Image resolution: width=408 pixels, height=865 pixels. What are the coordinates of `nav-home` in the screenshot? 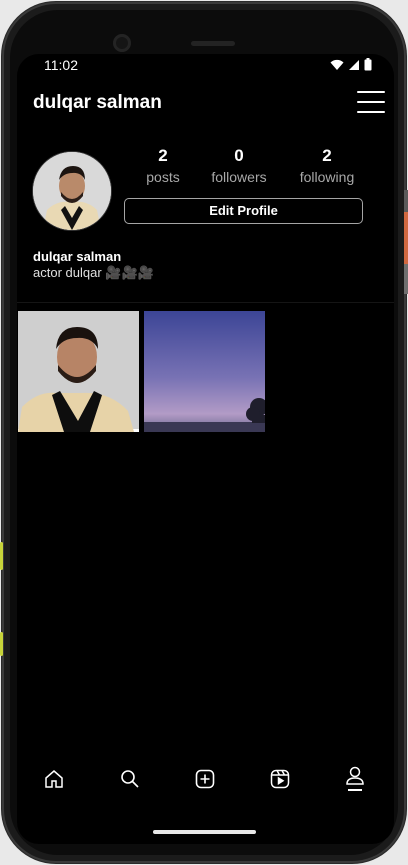 It's located at (54, 779).